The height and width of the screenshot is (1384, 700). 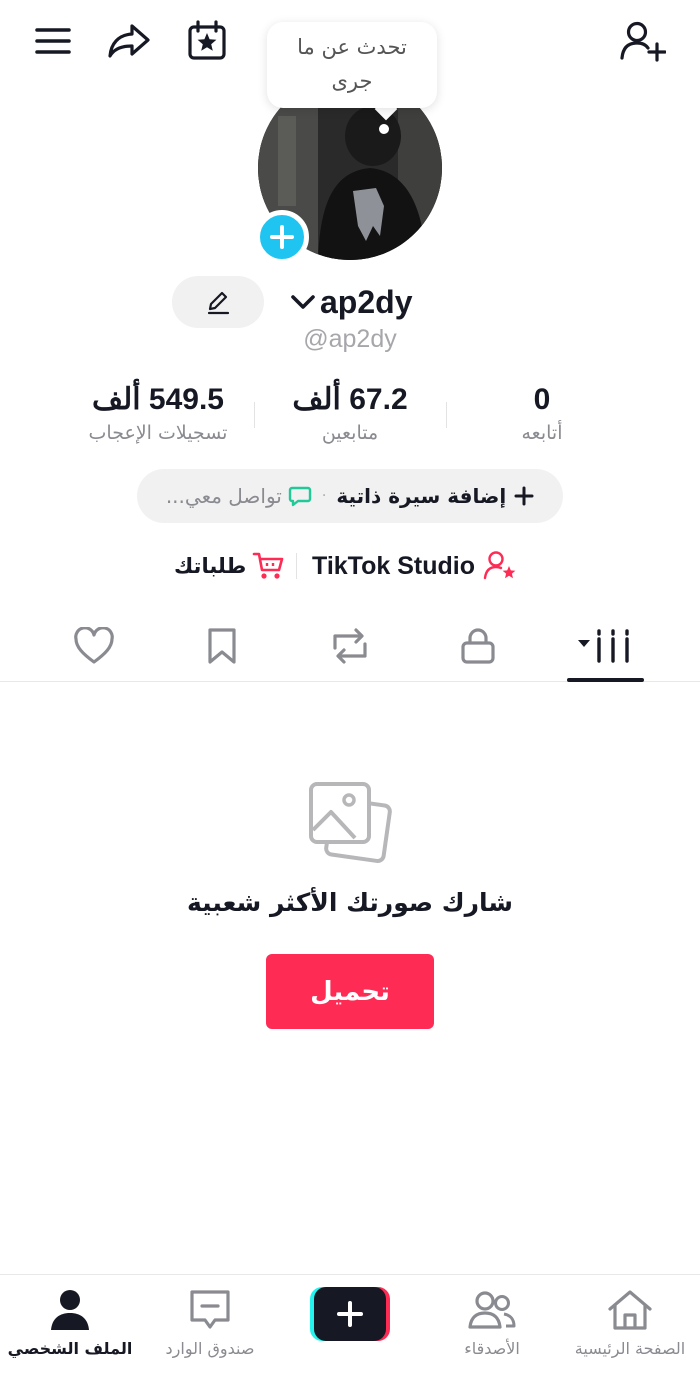 I want to click on tab-liked, so click(x=94, y=646).